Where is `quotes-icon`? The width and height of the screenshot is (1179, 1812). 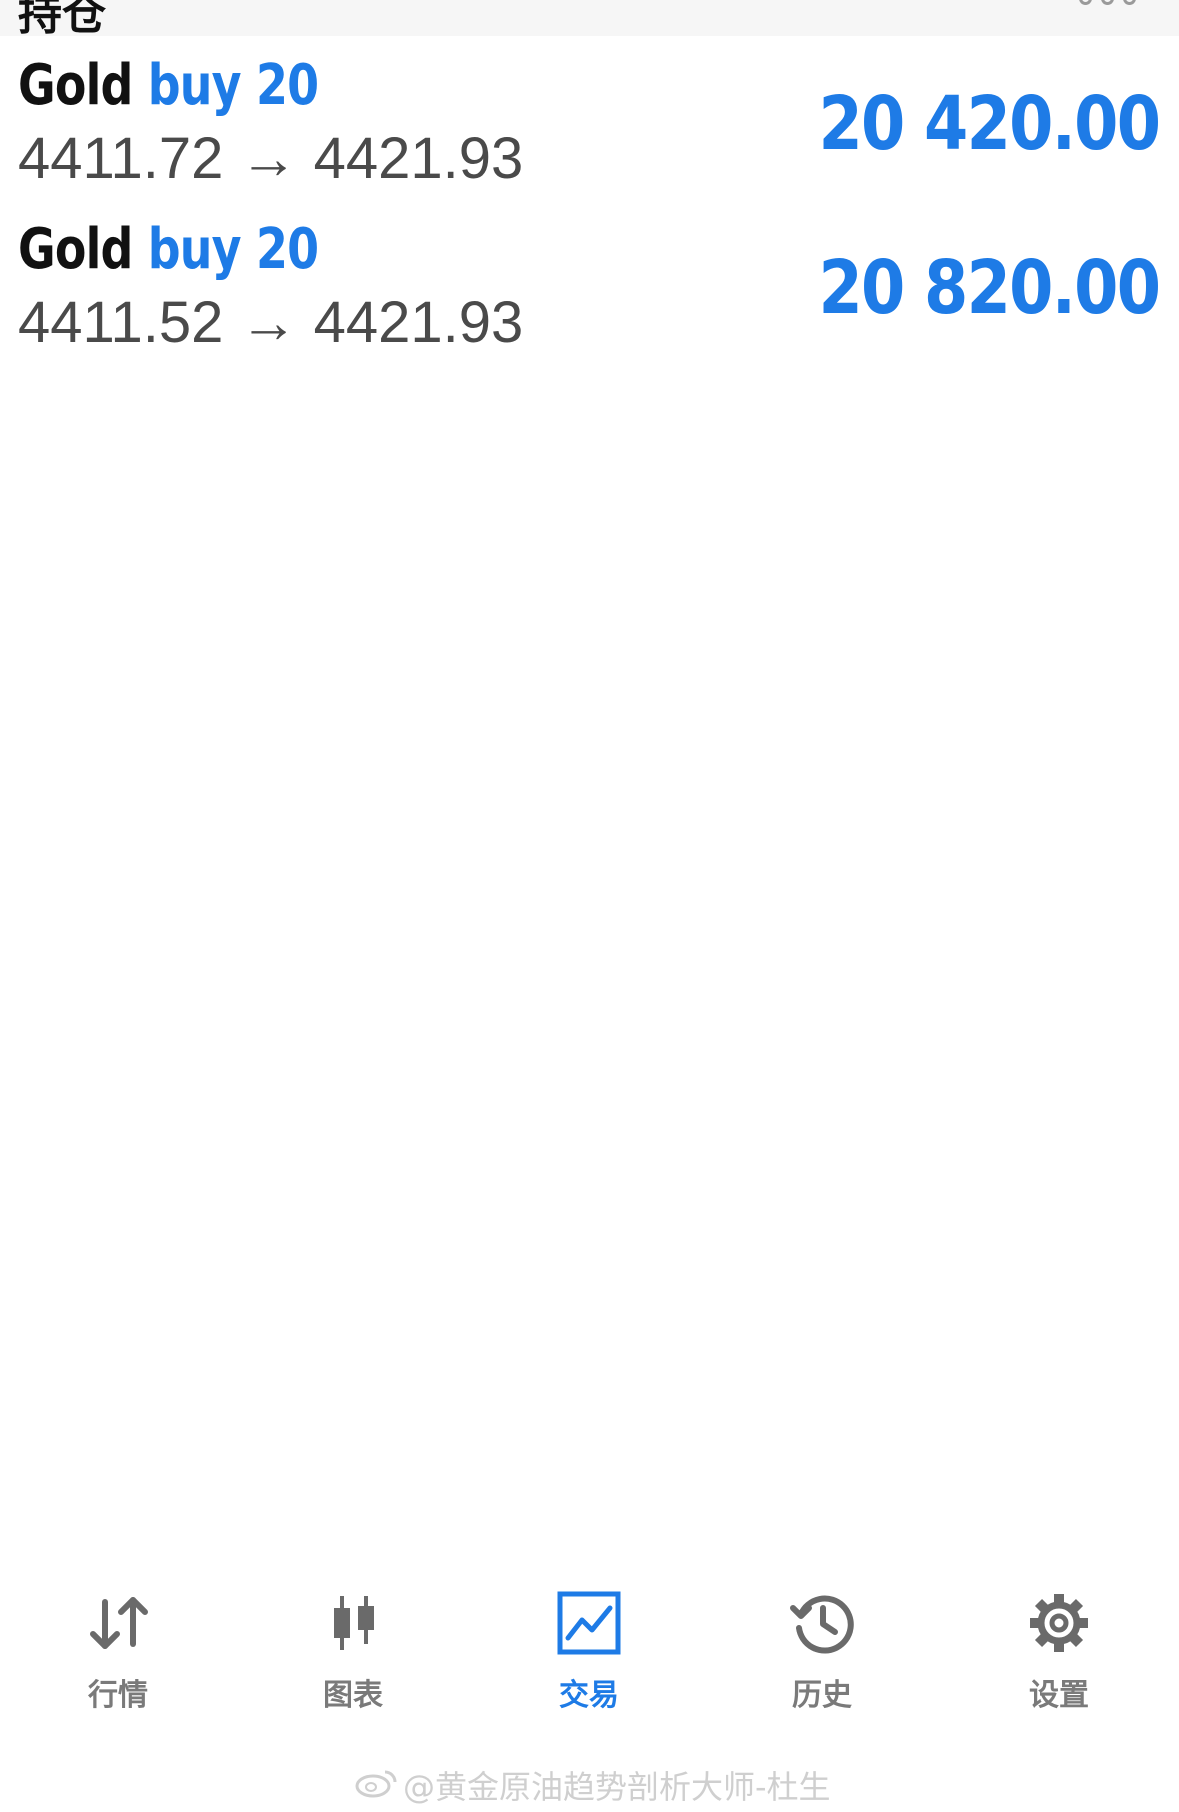
quotes-icon is located at coordinates (119, 1623).